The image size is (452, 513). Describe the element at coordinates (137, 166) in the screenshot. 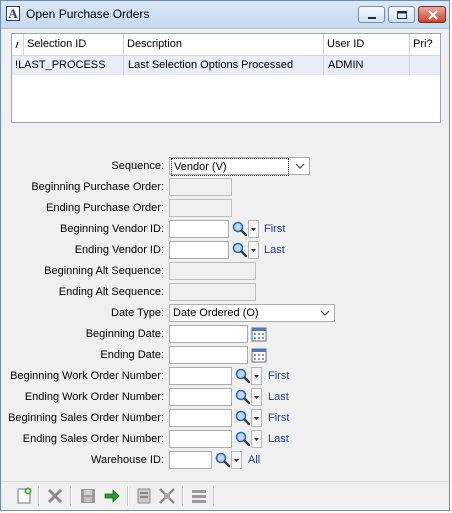

I see `sequence-label: Sequence:` at that location.